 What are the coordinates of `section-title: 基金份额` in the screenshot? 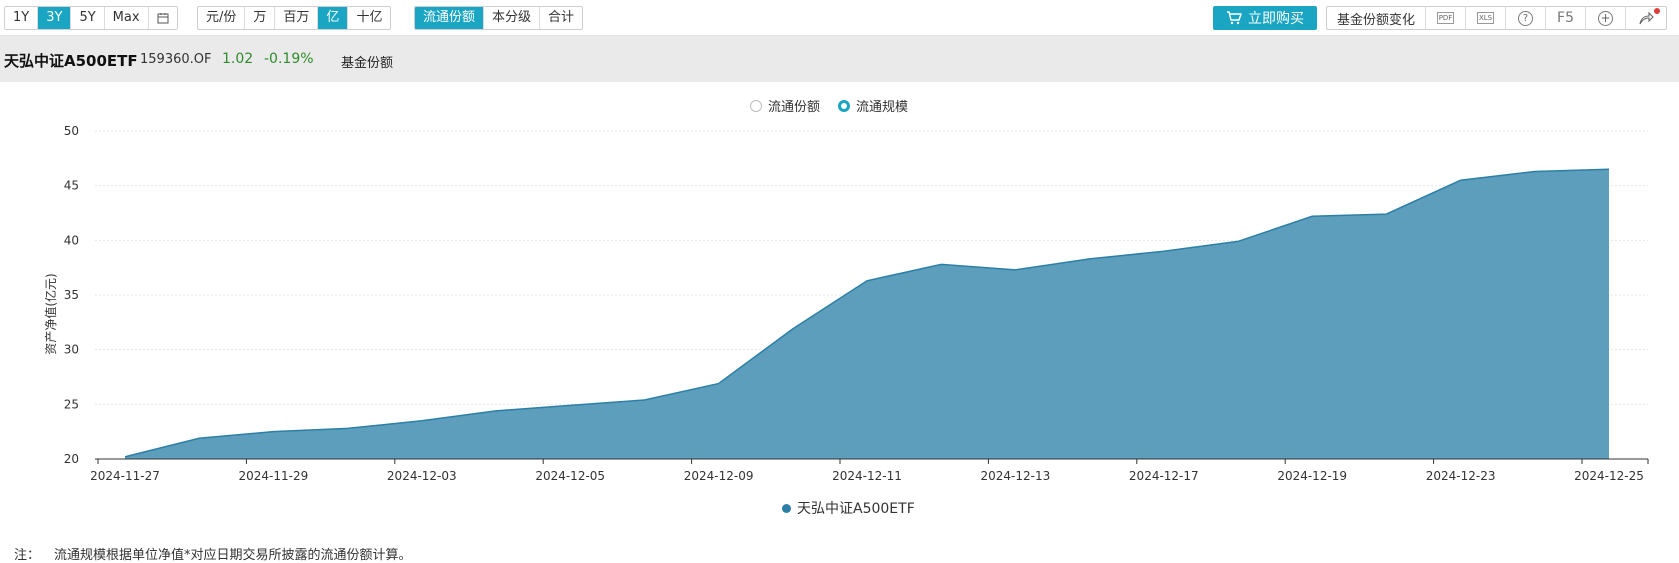 It's located at (367, 61).